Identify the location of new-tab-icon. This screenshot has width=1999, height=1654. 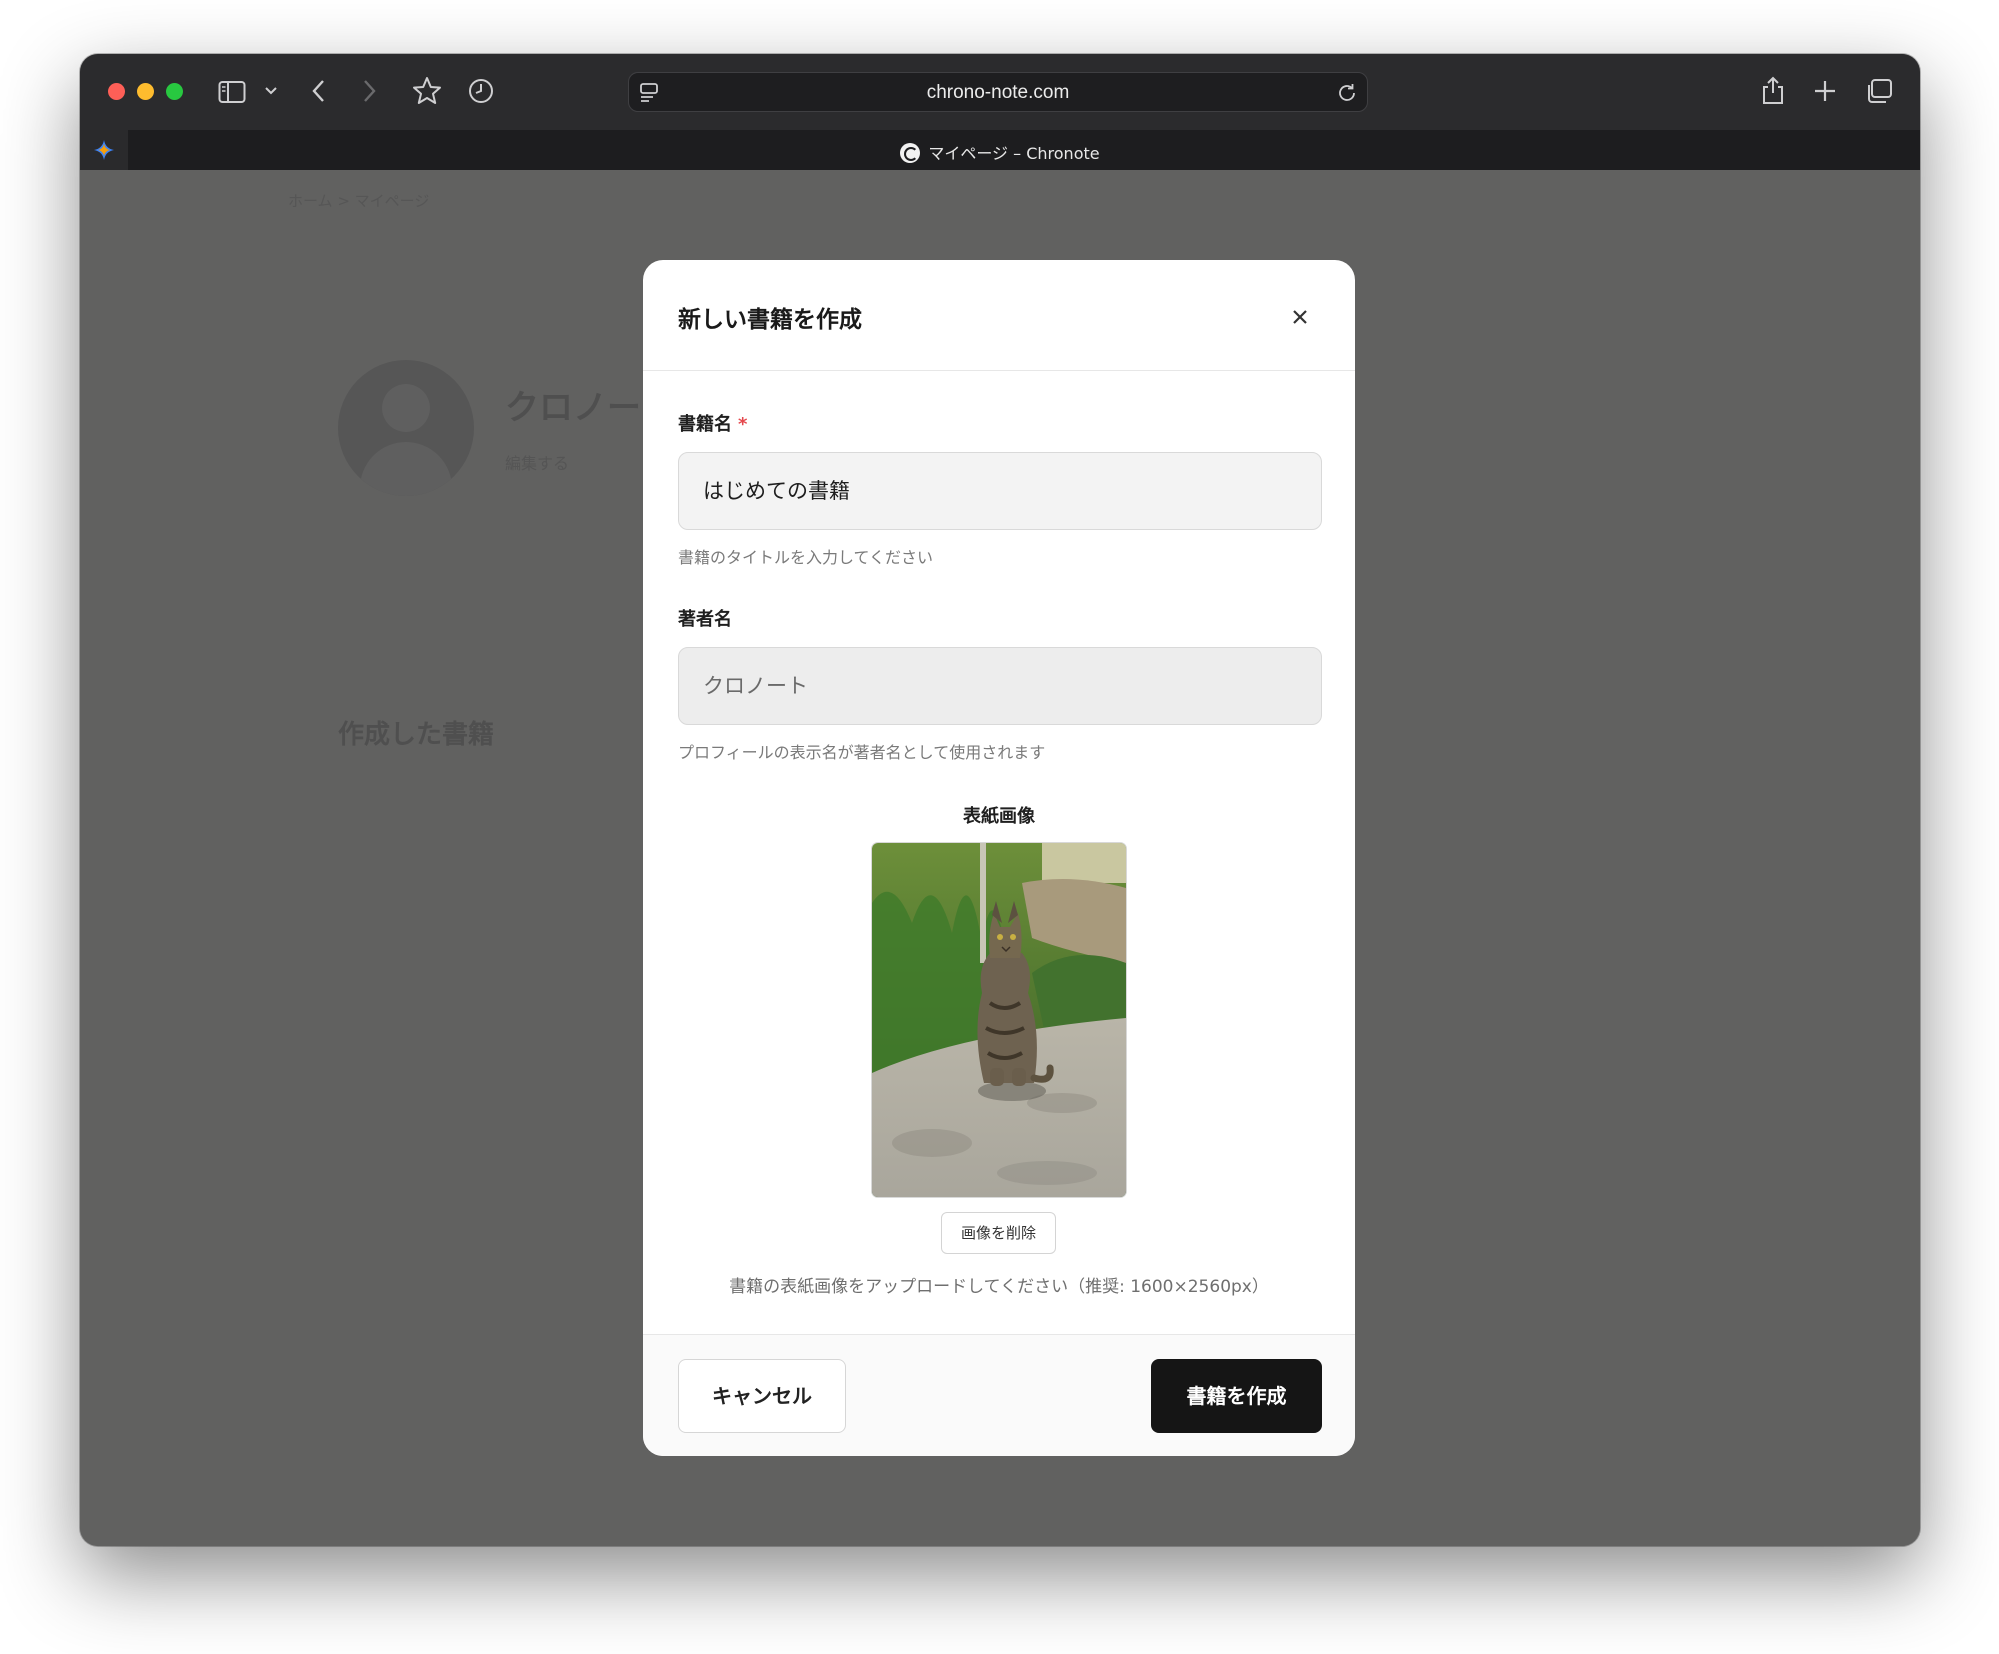
(1825, 91).